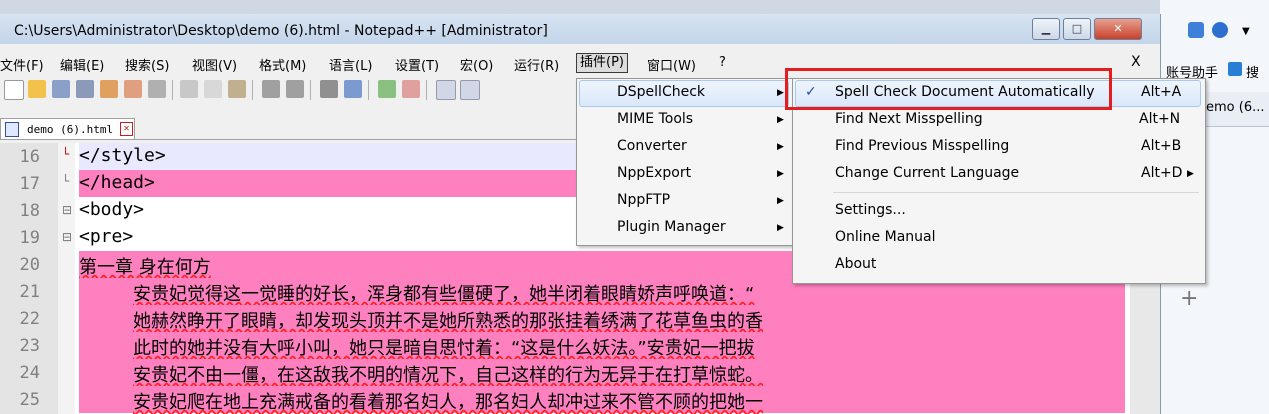  Describe the element at coordinates (684, 228) in the screenshot. I see `menu-item-plugin-manager: Plugin Manager ▶` at that location.